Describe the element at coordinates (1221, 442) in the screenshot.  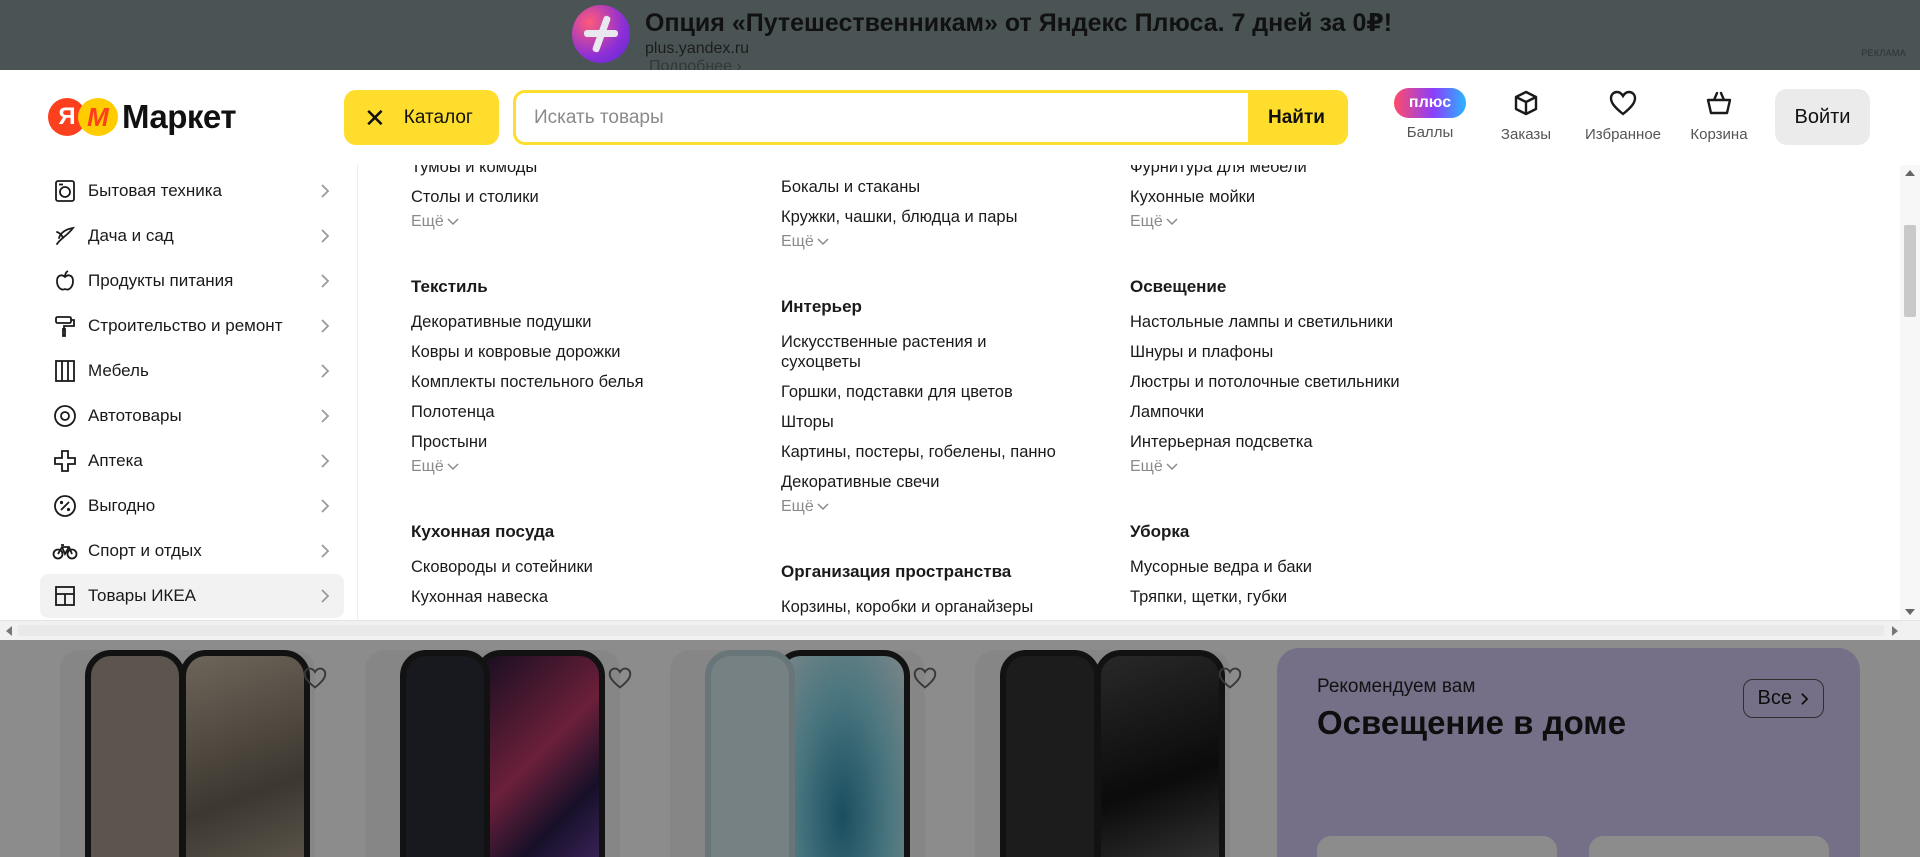
I see `category-link: Интерьерная подсветка` at that location.